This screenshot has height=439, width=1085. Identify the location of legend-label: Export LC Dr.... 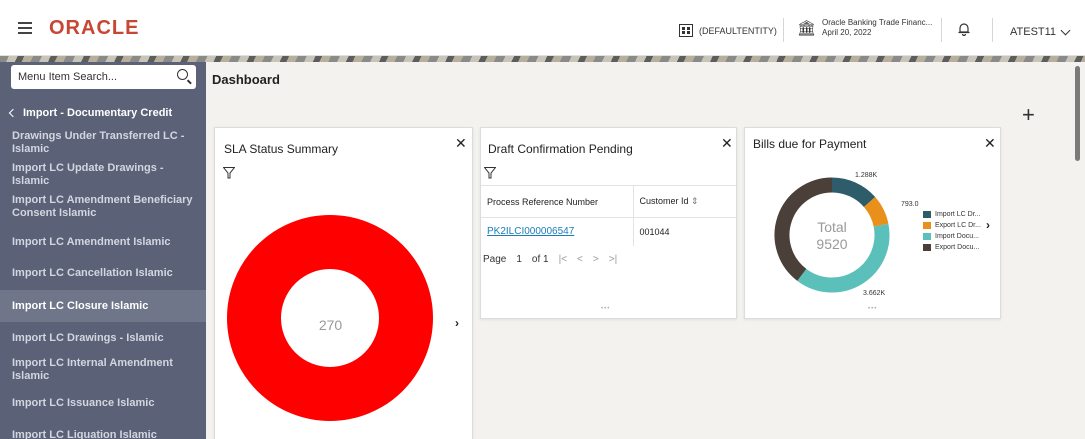
(958, 225).